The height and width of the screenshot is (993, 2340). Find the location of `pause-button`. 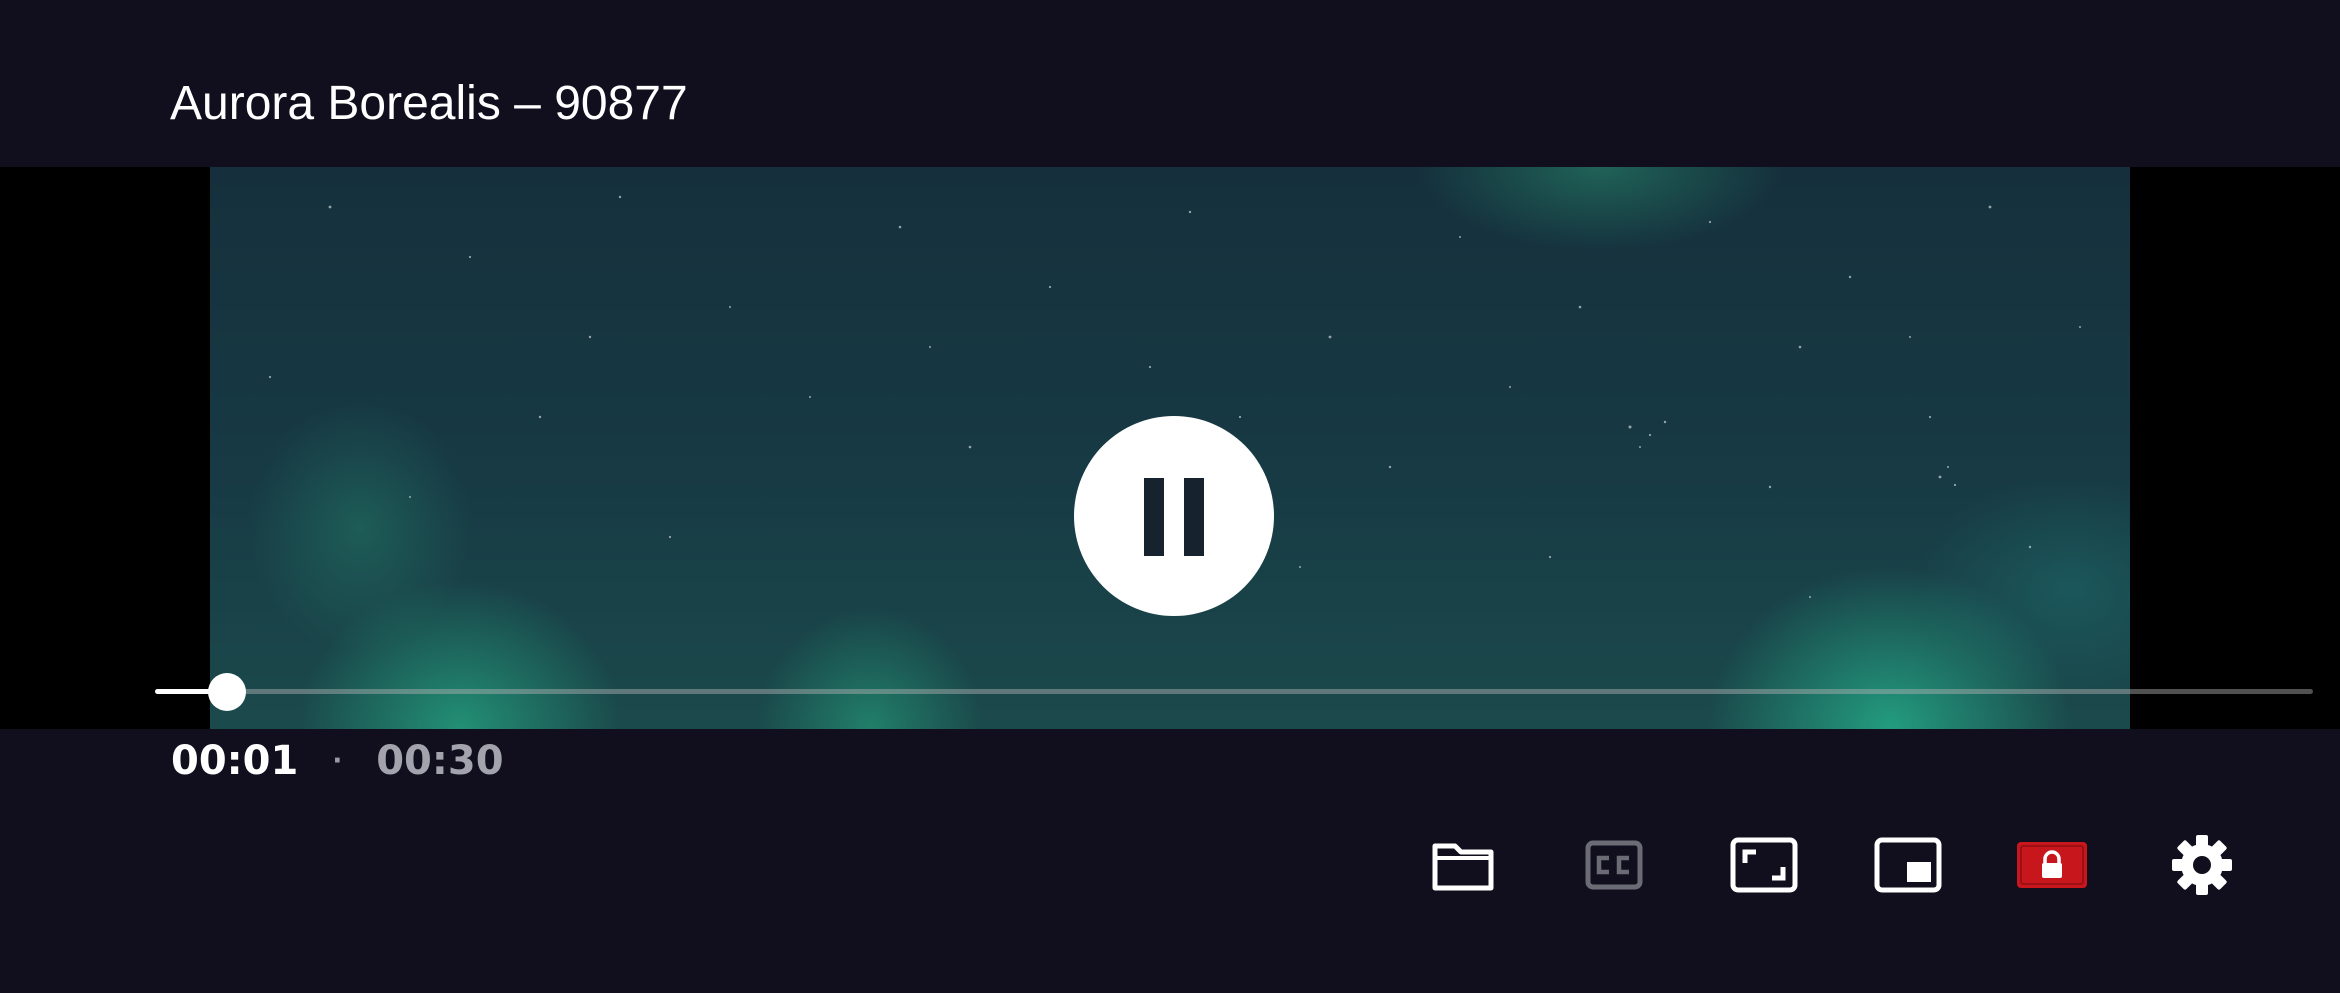

pause-button is located at coordinates (1174, 516).